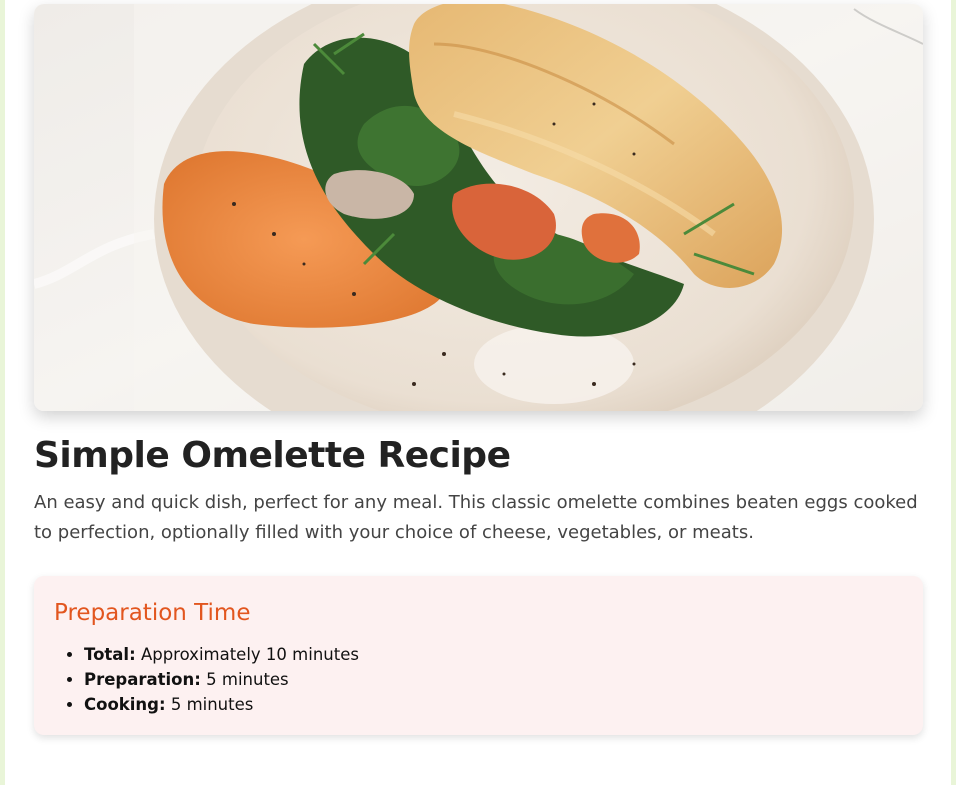 Image resolution: width=956 pixels, height=785 pixels. I want to click on prep-item-label: Preparation:, so click(142, 679).